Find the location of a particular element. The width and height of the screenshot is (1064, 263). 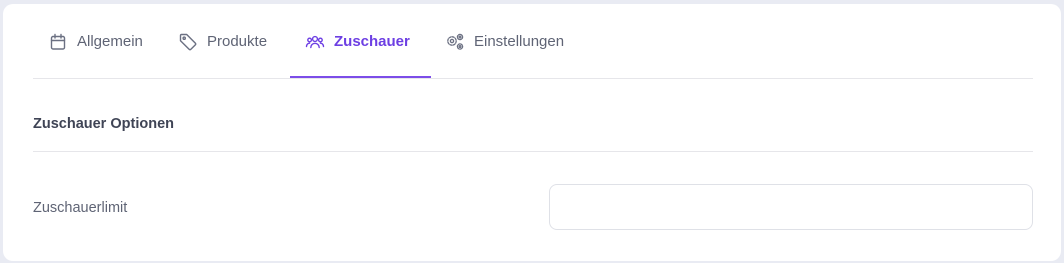

tag-icon is located at coordinates (188, 42).